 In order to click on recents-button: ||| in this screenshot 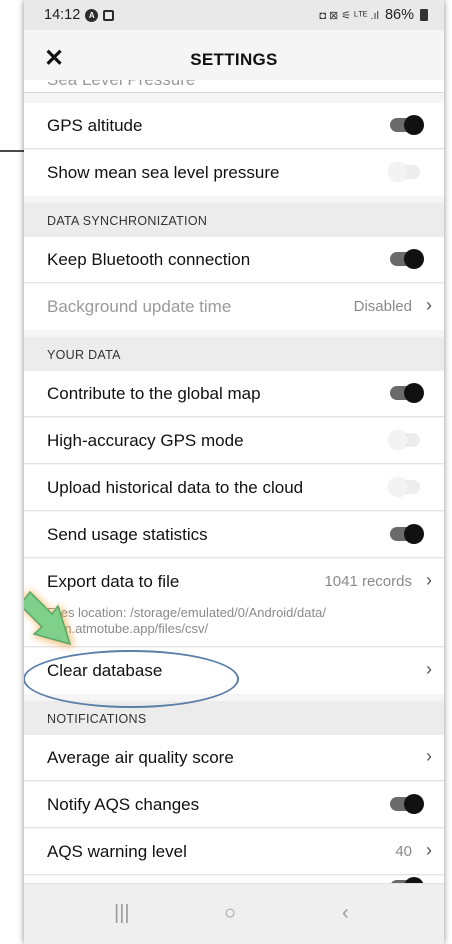, I will do `click(122, 913)`.